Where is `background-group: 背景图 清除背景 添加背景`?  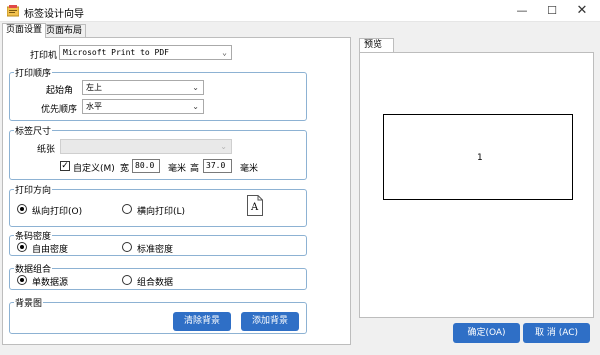
background-group: 背景图 清除背景 添加背景 is located at coordinates (158, 315).